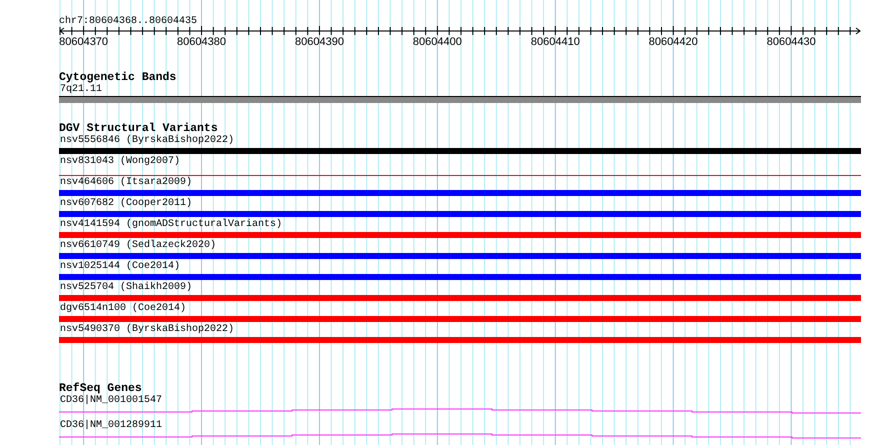  I want to click on variant-label: nsv607682 (Cooper2011), so click(125, 204).